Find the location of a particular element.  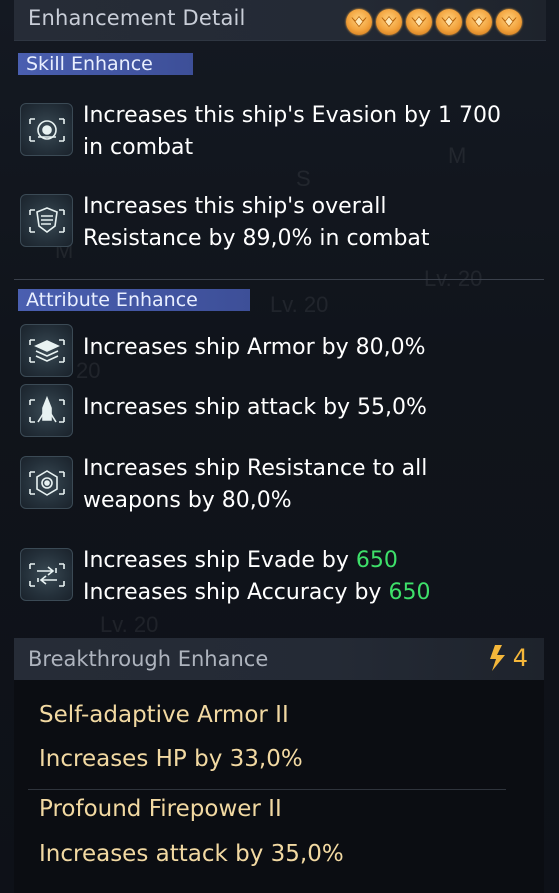

accuracy-value: 650 is located at coordinates (409, 592).